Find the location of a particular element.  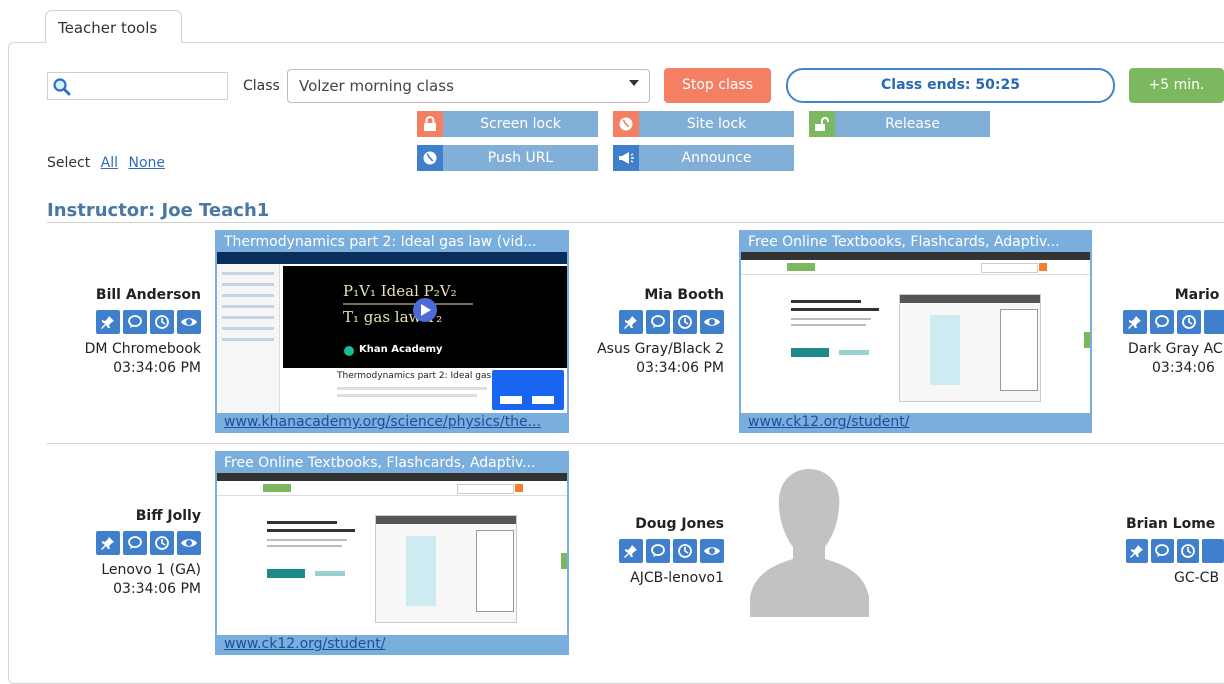

unlock-icon is located at coordinates (822, 124).